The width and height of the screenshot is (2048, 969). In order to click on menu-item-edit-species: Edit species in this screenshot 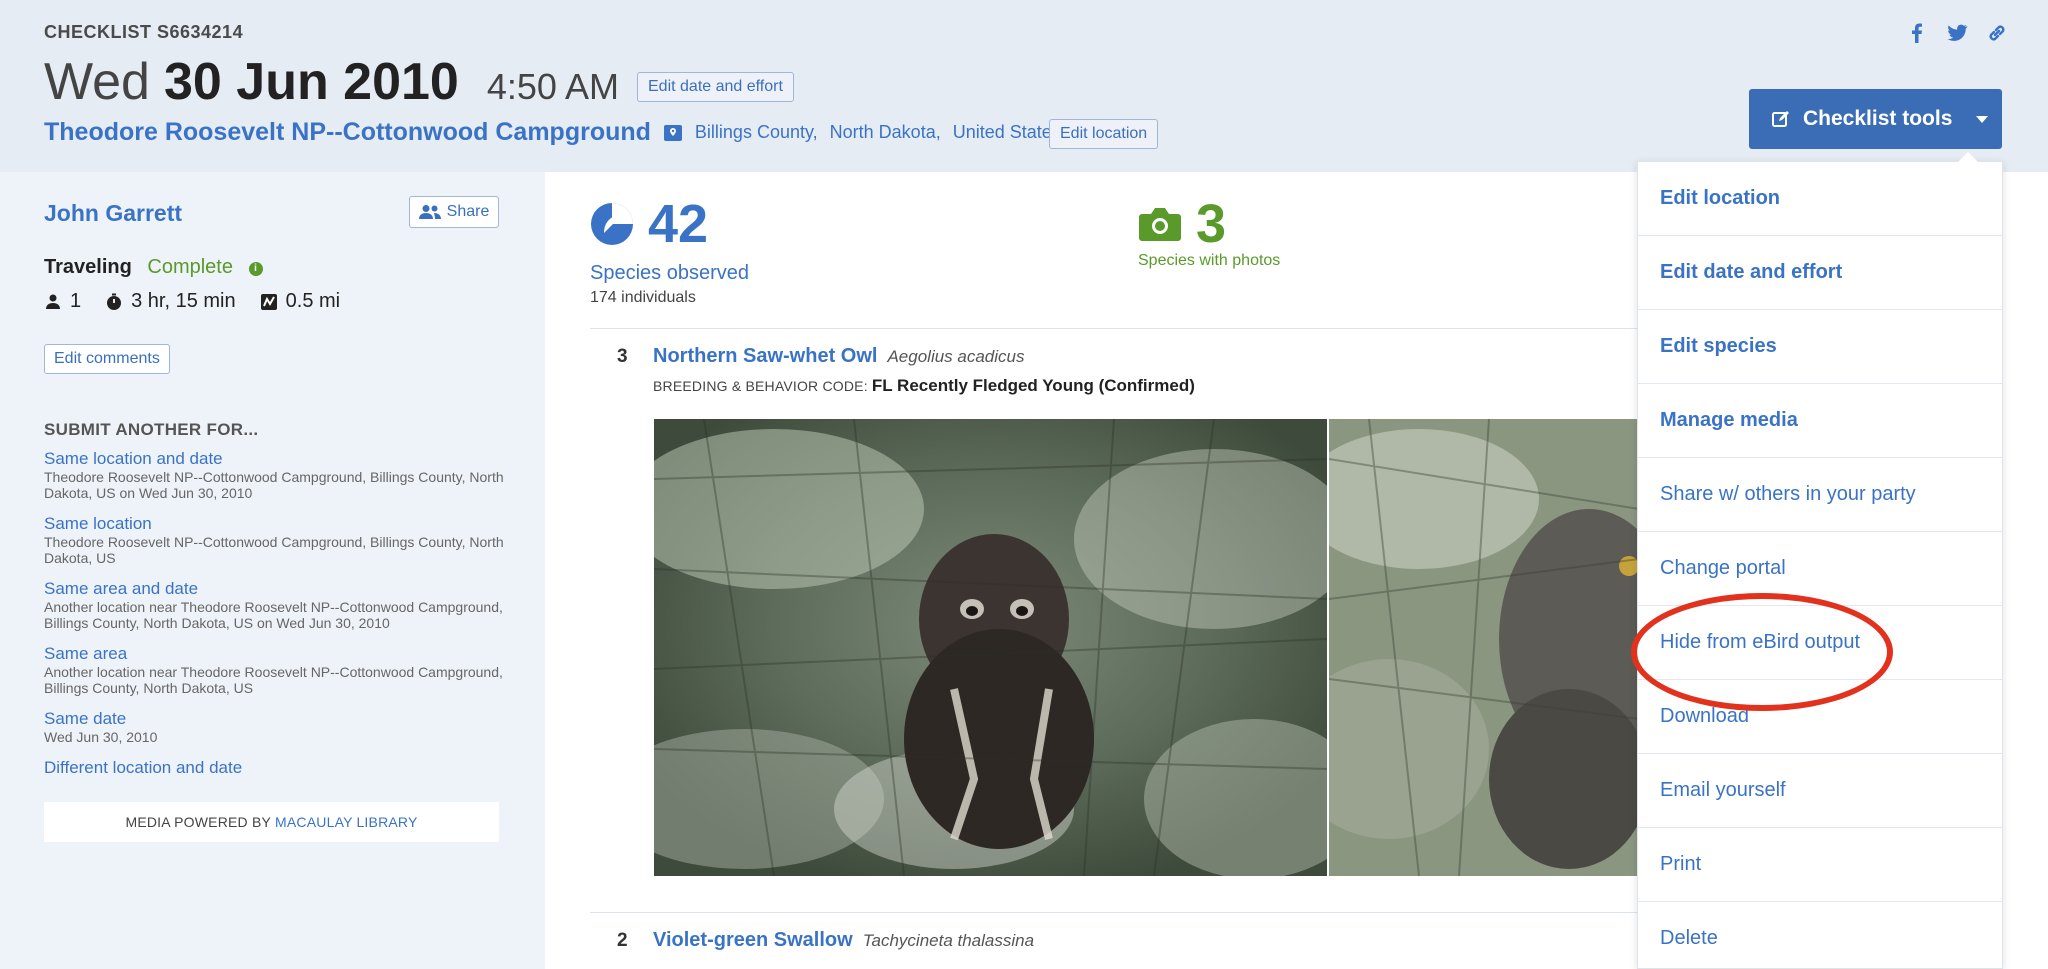, I will do `click(1820, 347)`.